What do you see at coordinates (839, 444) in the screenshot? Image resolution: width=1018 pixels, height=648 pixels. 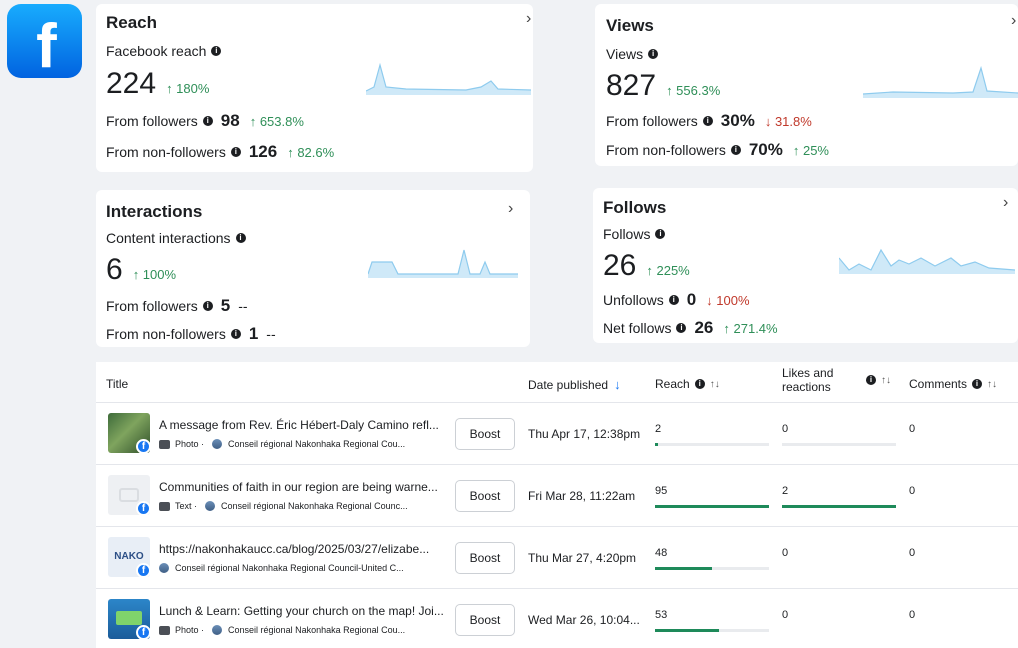 I see `likes-bar` at bounding box center [839, 444].